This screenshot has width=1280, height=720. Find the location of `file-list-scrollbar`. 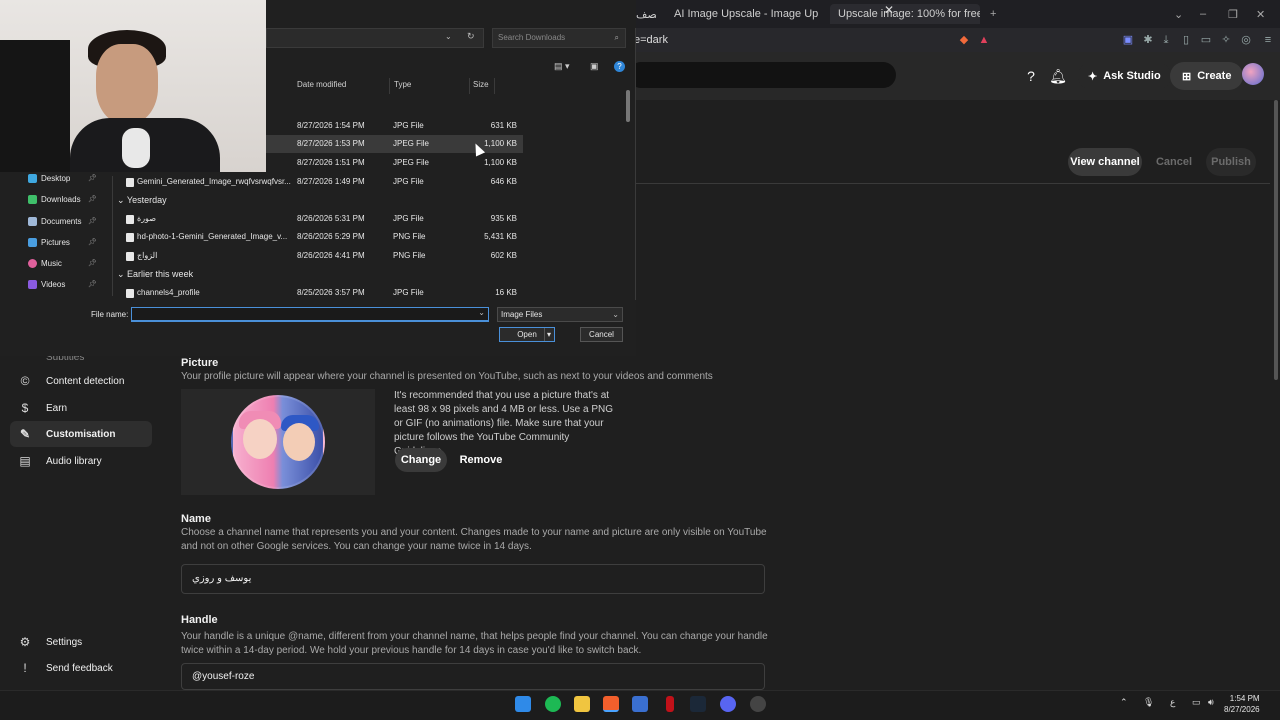

file-list-scrollbar is located at coordinates (628, 106).